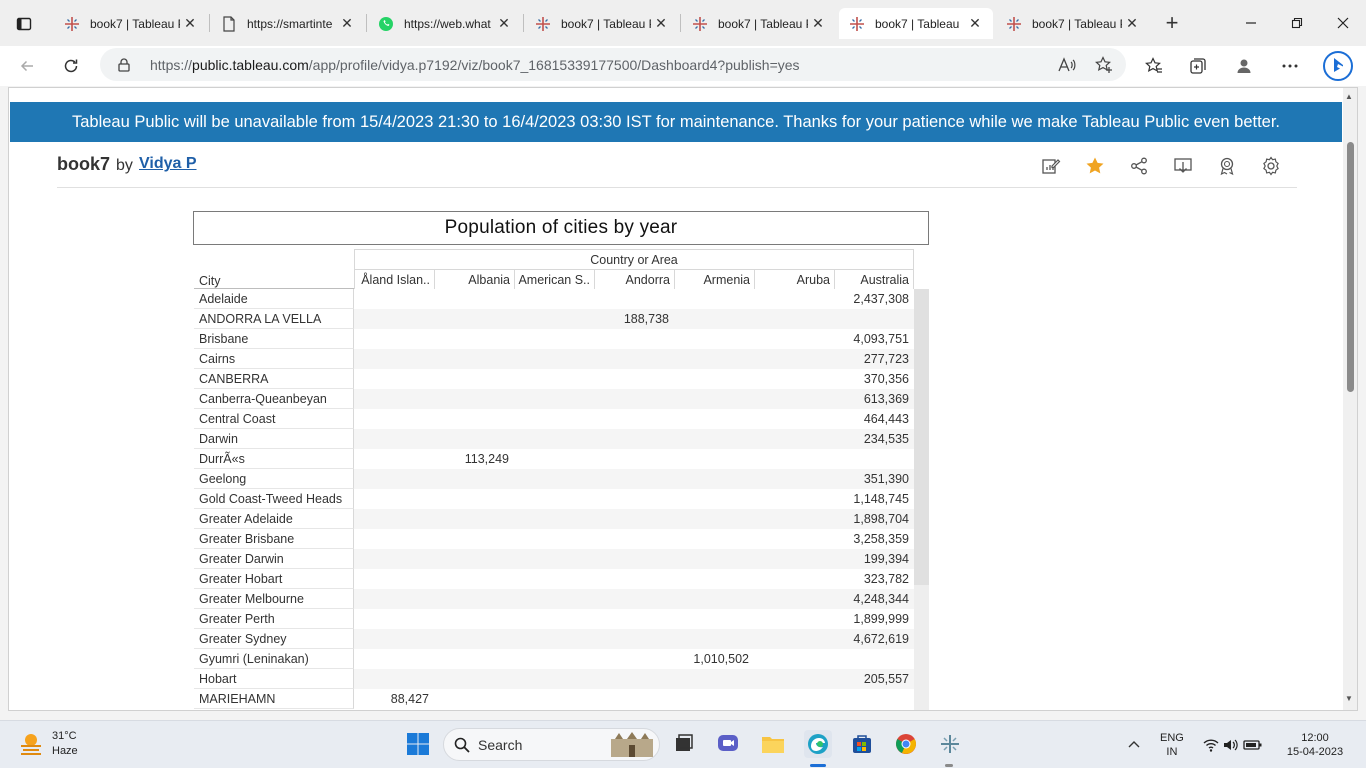 This screenshot has height=768, width=1366. Describe the element at coordinates (634, 319) in the screenshot. I see `value-cell: 188,738` at that location.